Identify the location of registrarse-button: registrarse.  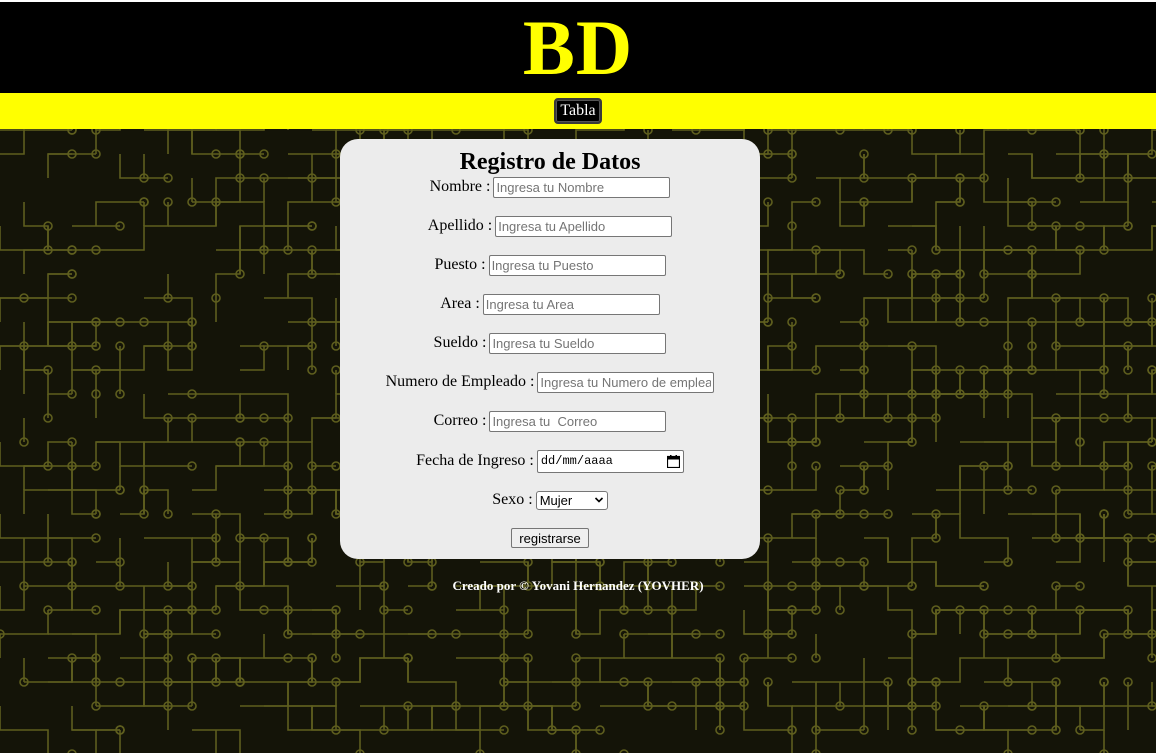
(550, 538).